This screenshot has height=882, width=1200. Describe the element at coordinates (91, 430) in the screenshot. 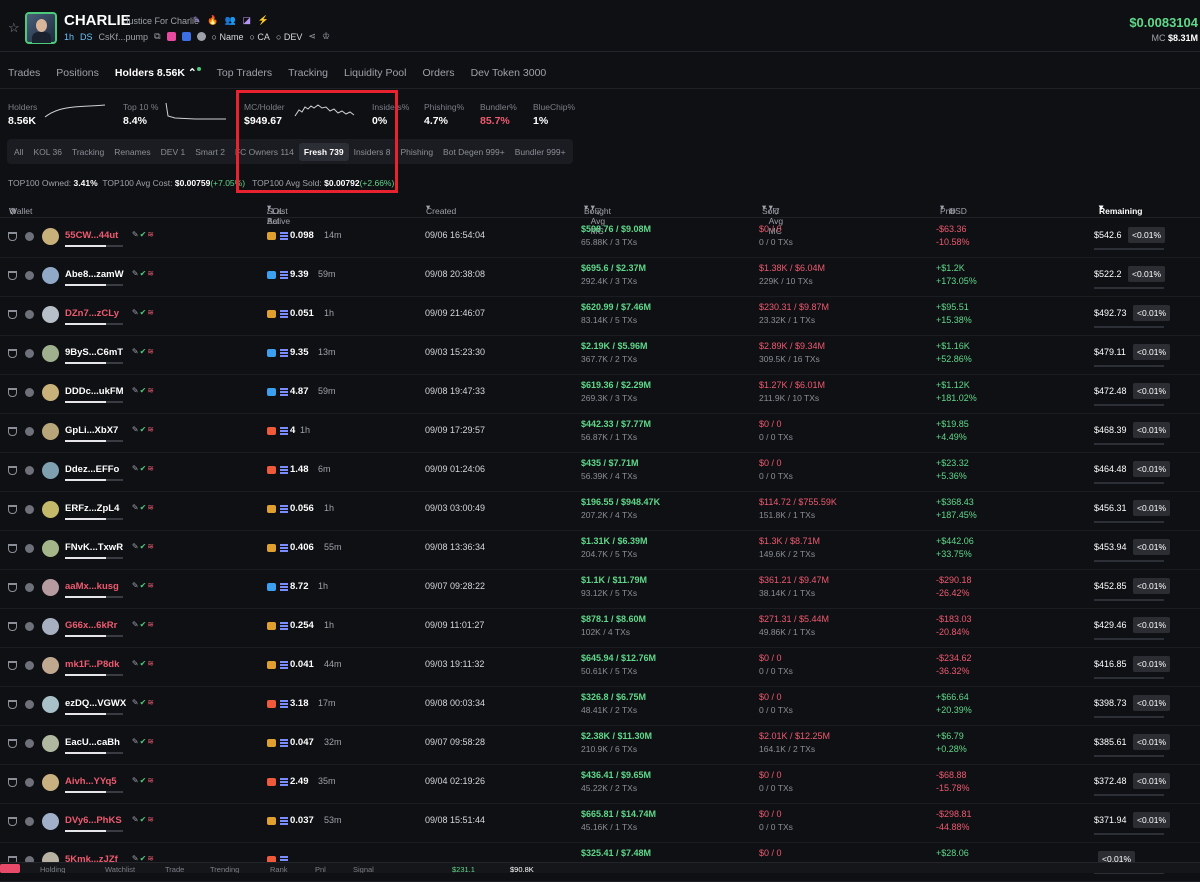

I see `wallet-address: GpLi...XbX7` at that location.